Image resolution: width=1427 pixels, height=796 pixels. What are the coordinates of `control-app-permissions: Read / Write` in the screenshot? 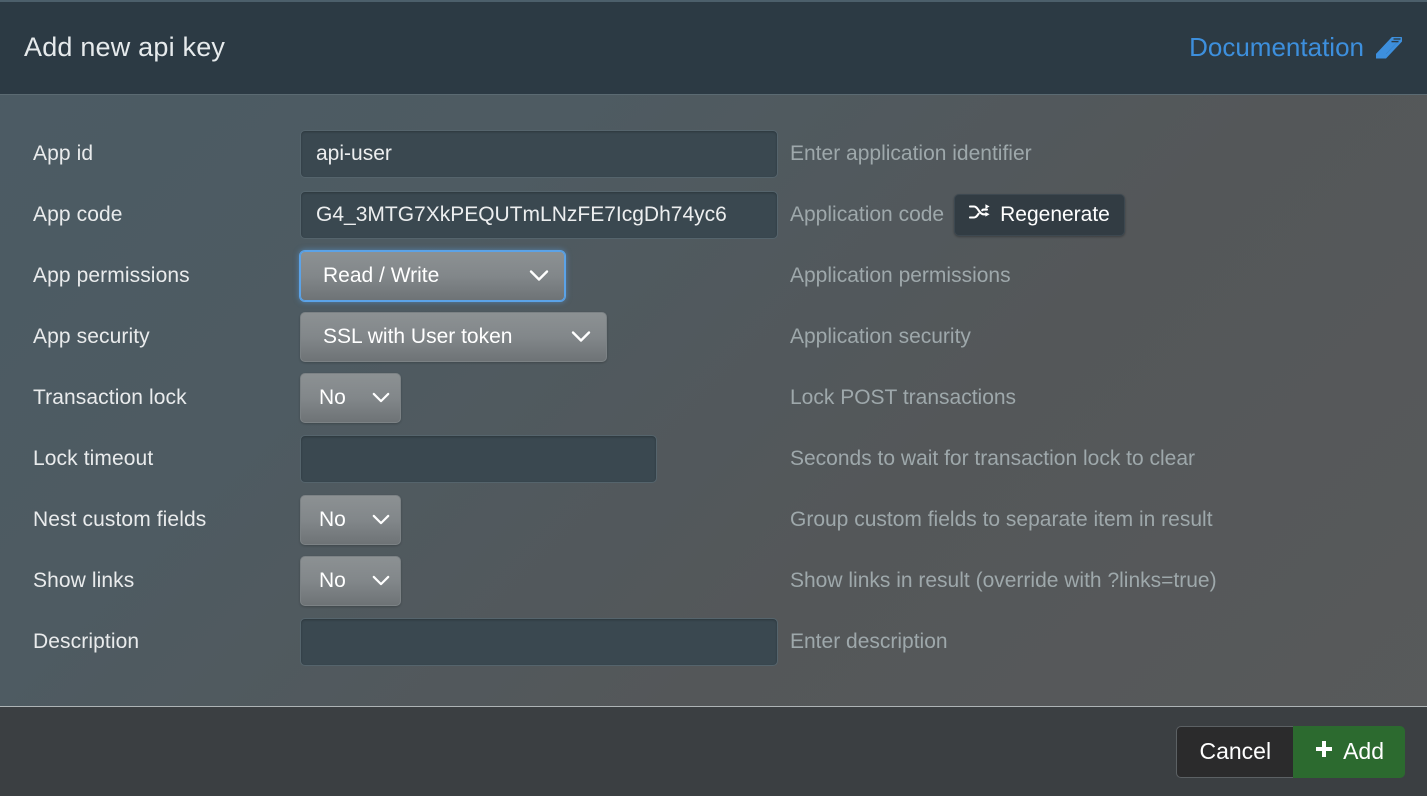 It's located at (539, 275).